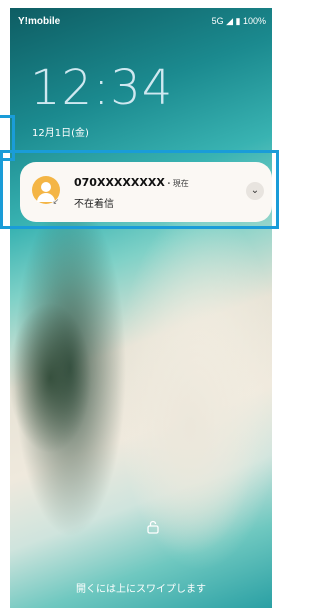 The image size is (320, 611). What do you see at coordinates (60, 133) in the screenshot?
I see `lock-date: 12月1日(金)` at bounding box center [60, 133].